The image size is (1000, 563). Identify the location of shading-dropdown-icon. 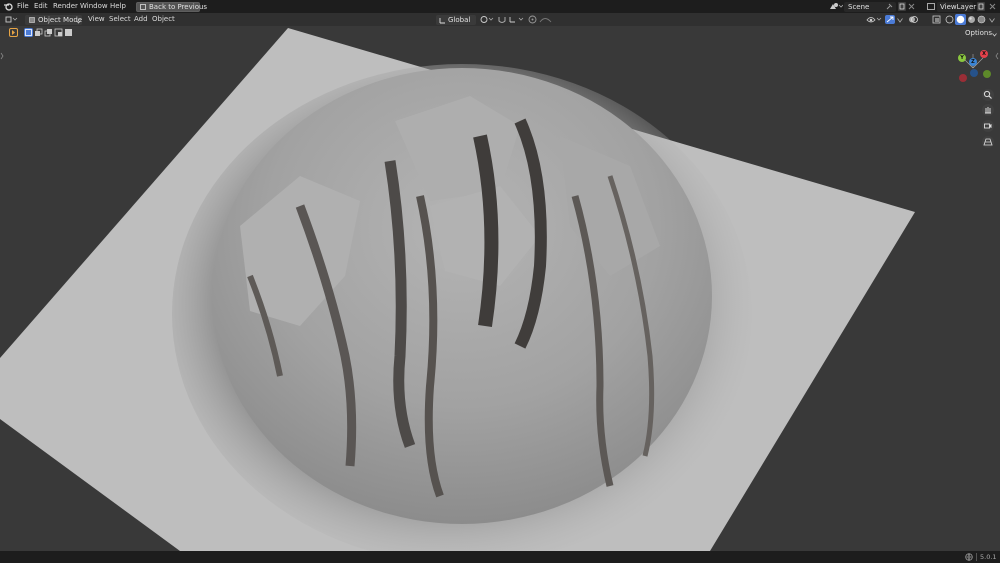
(992, 20).